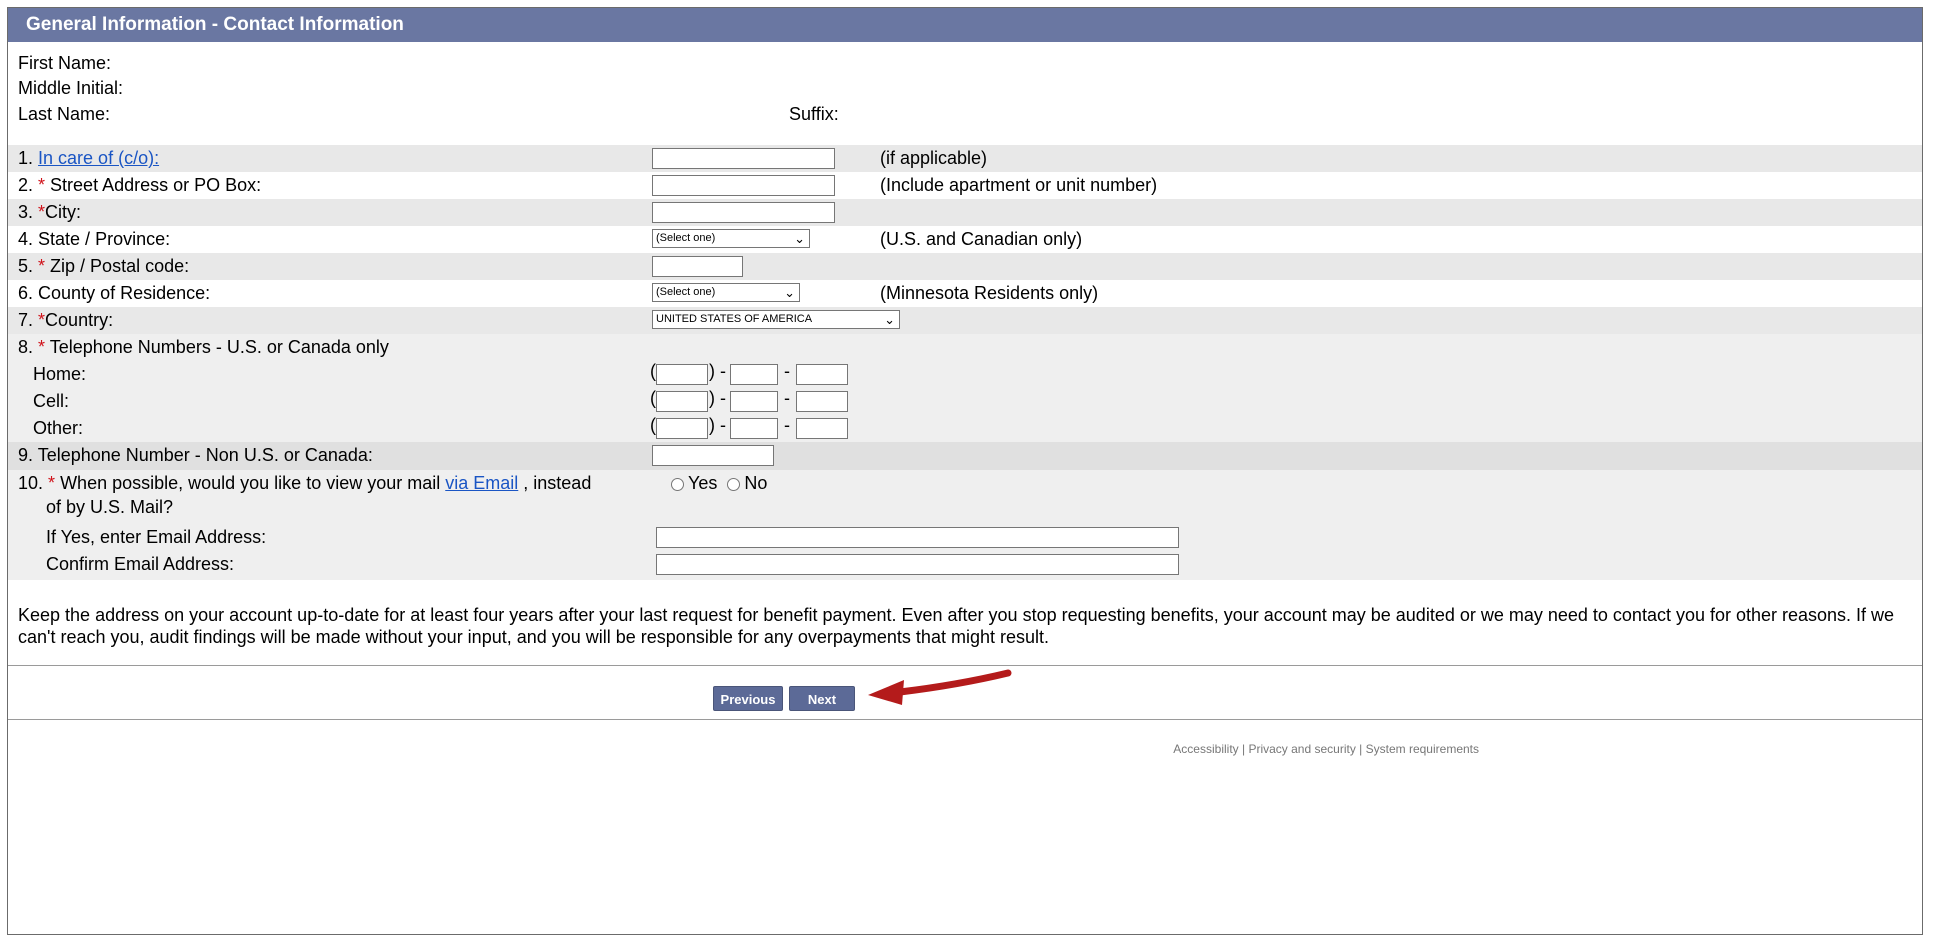 Image resolution: width=1933 pixels, height=941 pixels. Describe the element at coordinates (1019, 185) in the screenshot. I see `street-hint: (Include apartment or unit number)` at that location.